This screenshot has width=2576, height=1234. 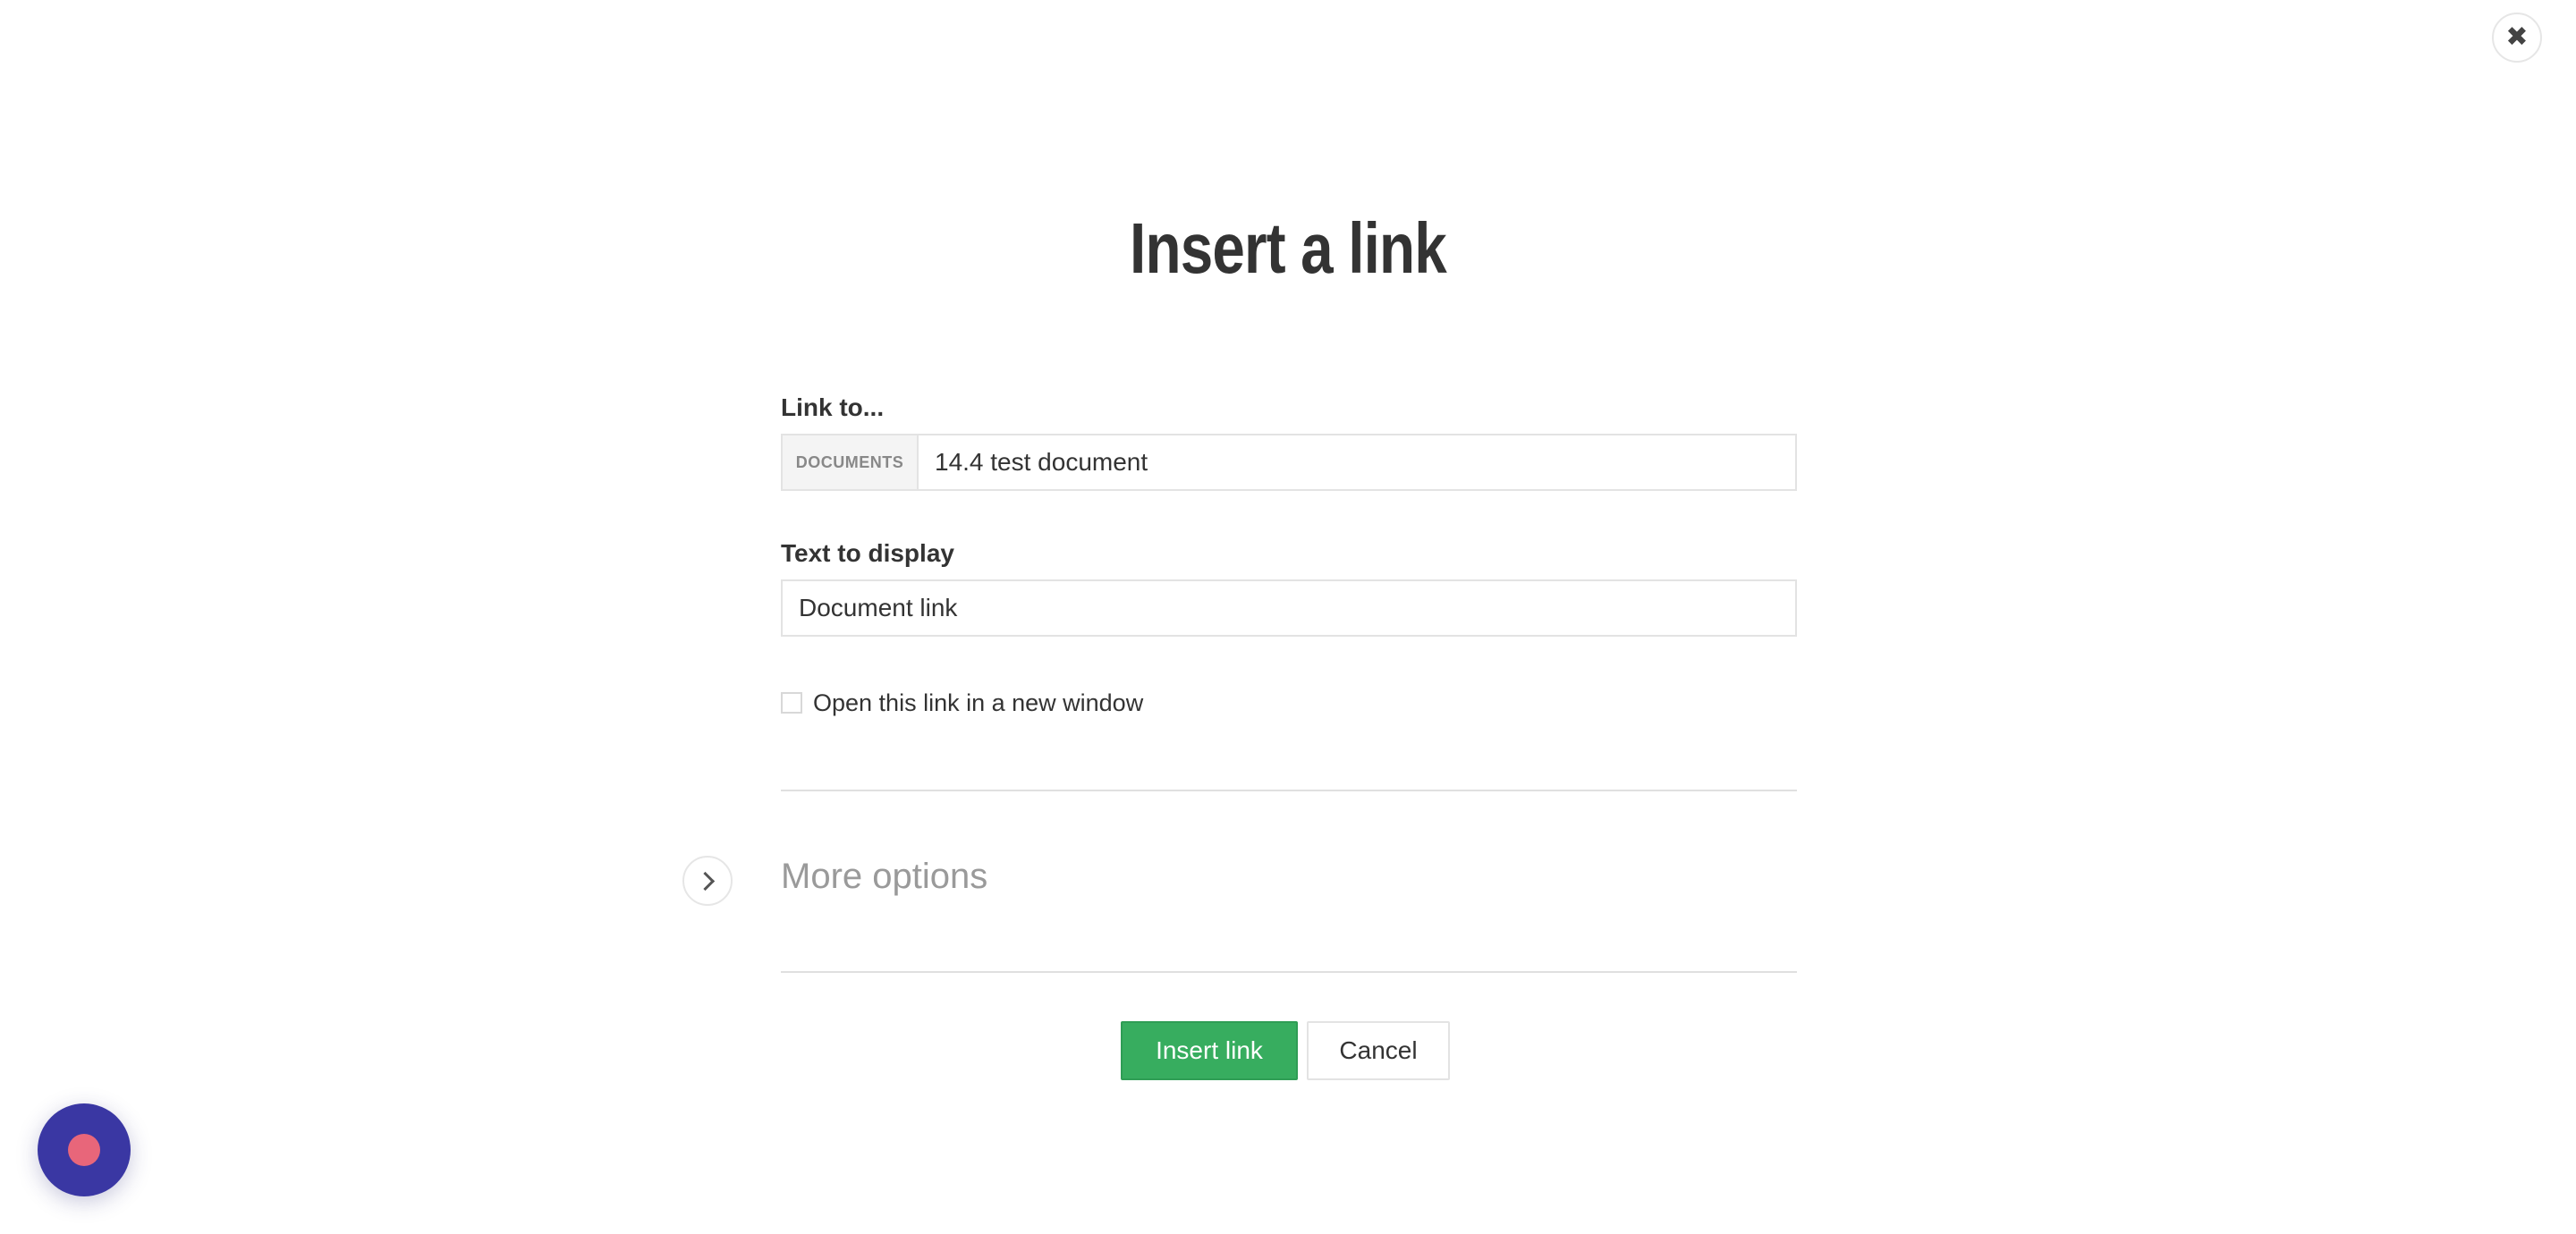 I want to click on link-type-prefix: DOCUMENTS, so click(x=851, y=462).